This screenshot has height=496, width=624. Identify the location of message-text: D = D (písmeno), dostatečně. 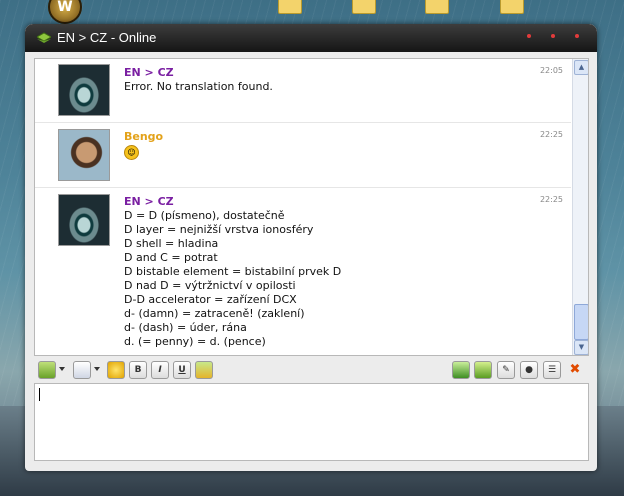
(204, 215).